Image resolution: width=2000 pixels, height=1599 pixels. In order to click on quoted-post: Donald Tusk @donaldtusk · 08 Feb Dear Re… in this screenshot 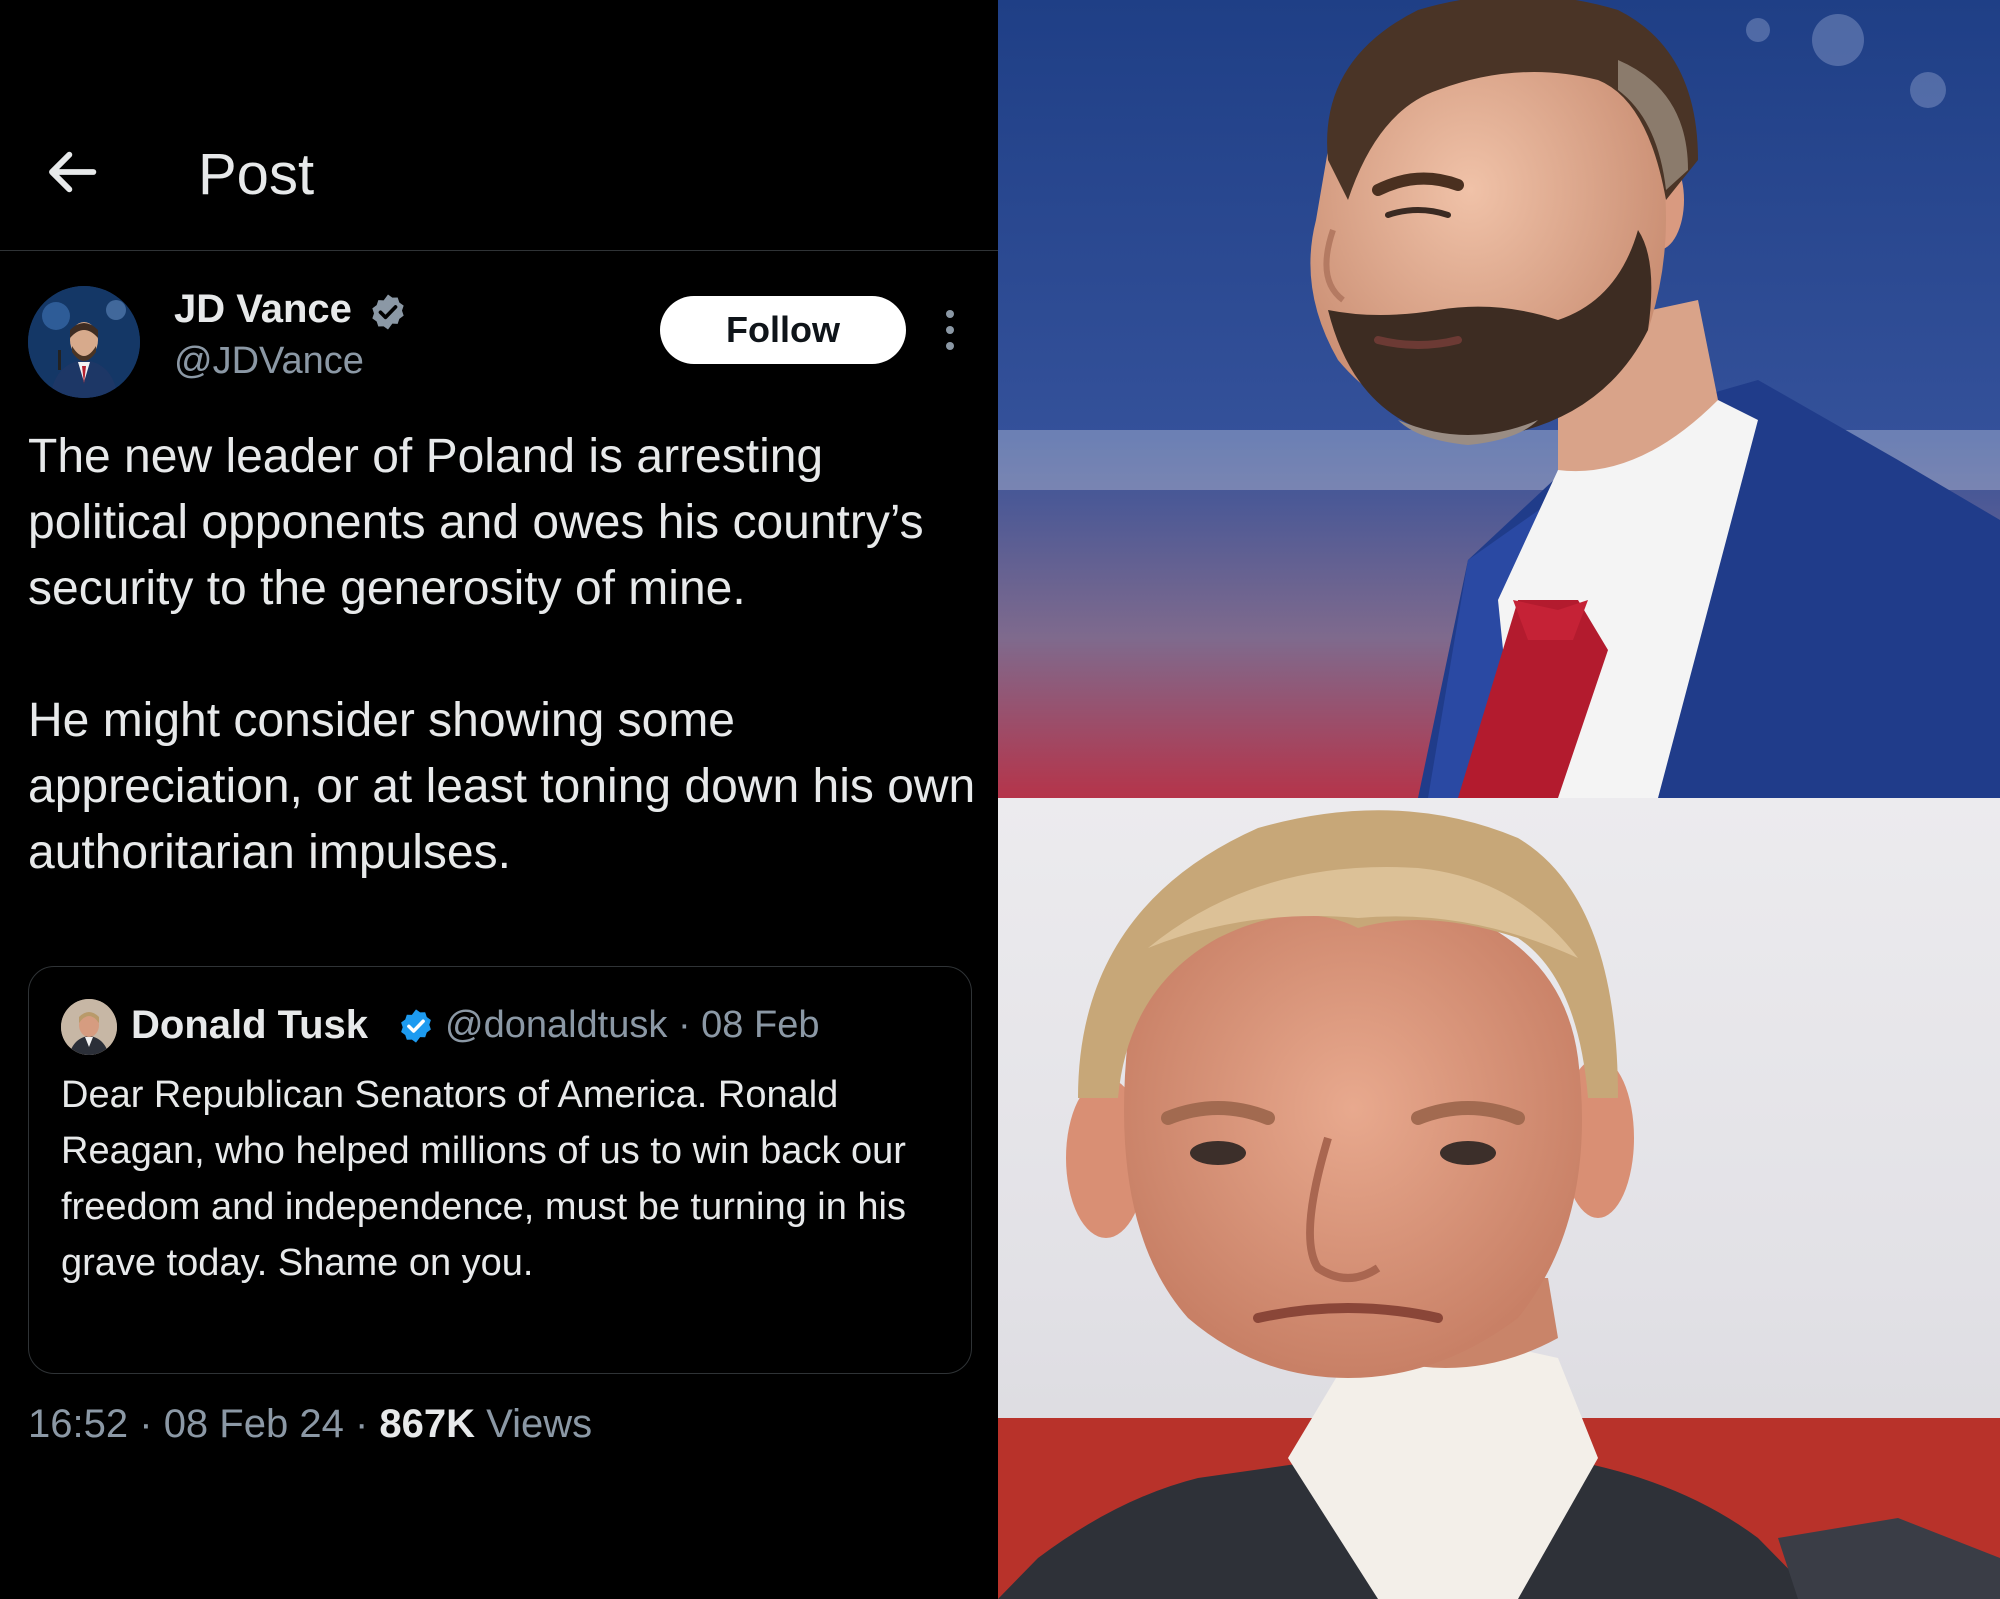, I will do `click(500, 1170)`.